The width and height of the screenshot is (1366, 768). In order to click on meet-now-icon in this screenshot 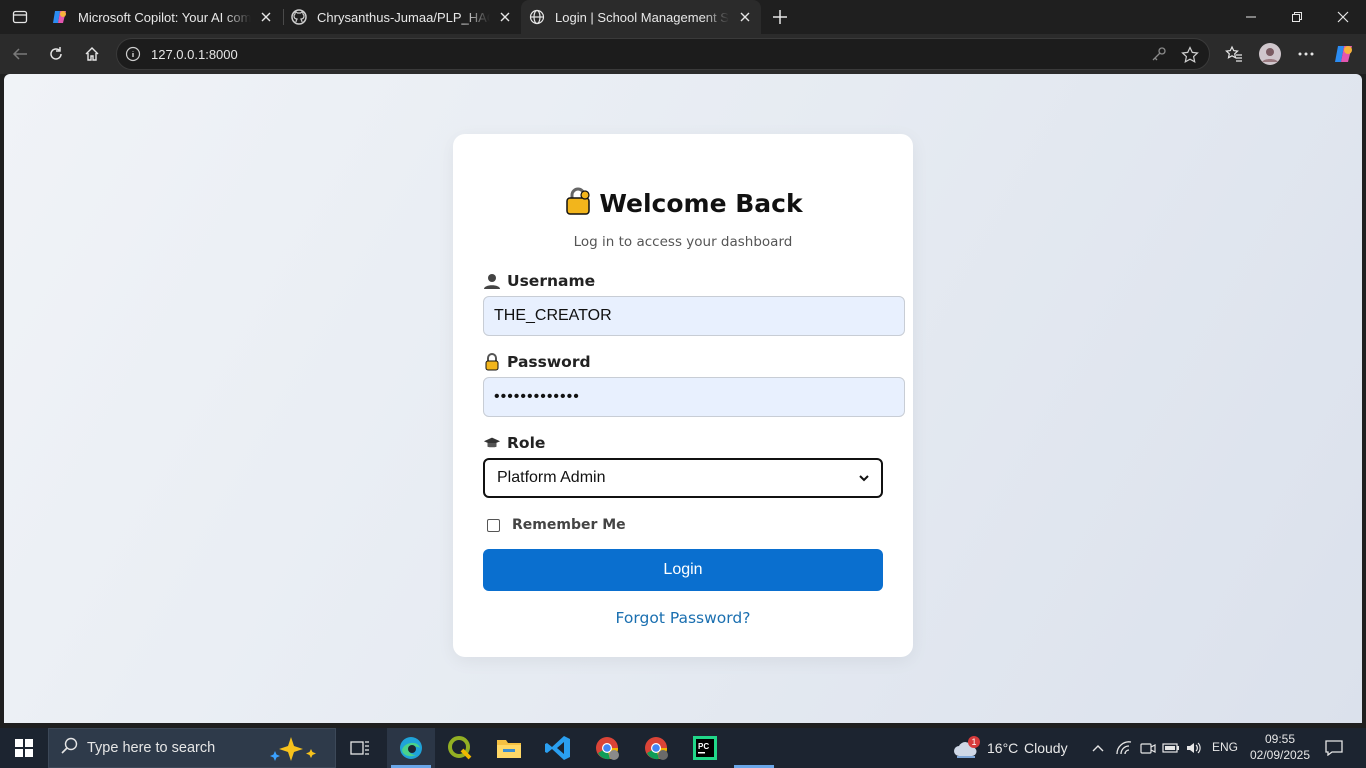, I will do `click(1148, 748)`.